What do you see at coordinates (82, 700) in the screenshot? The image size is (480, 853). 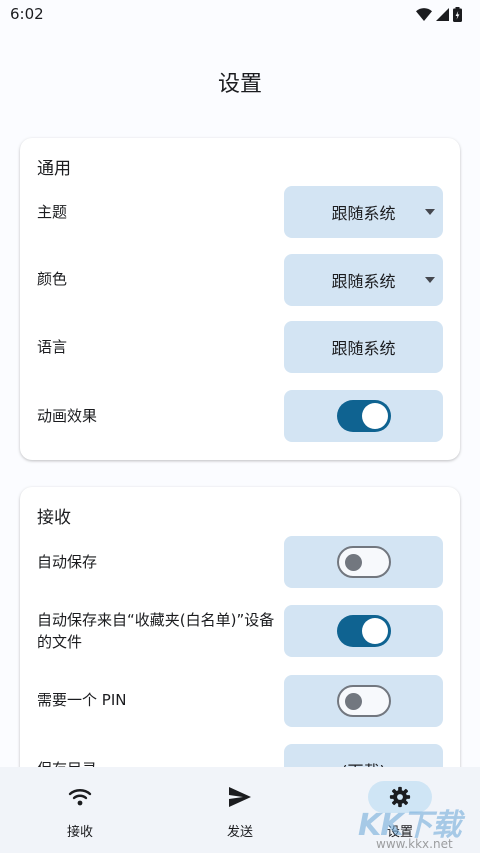 I see `require-pin-label: 需要一个 PIN` at bounding box center [82, 700].